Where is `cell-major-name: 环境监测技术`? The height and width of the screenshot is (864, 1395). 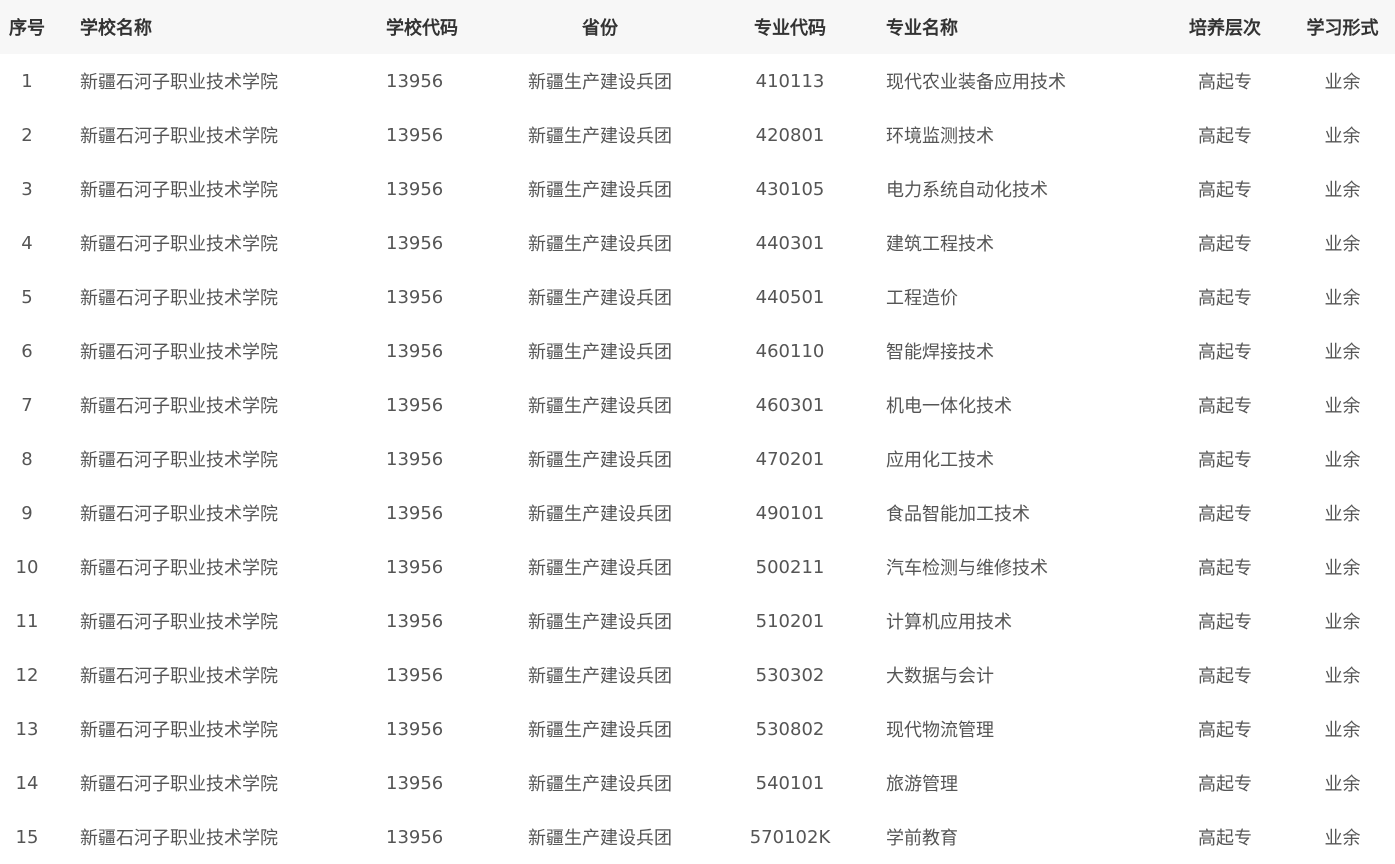 cell-major-name: 环境监测技术 is located at coordinates (940, 136).